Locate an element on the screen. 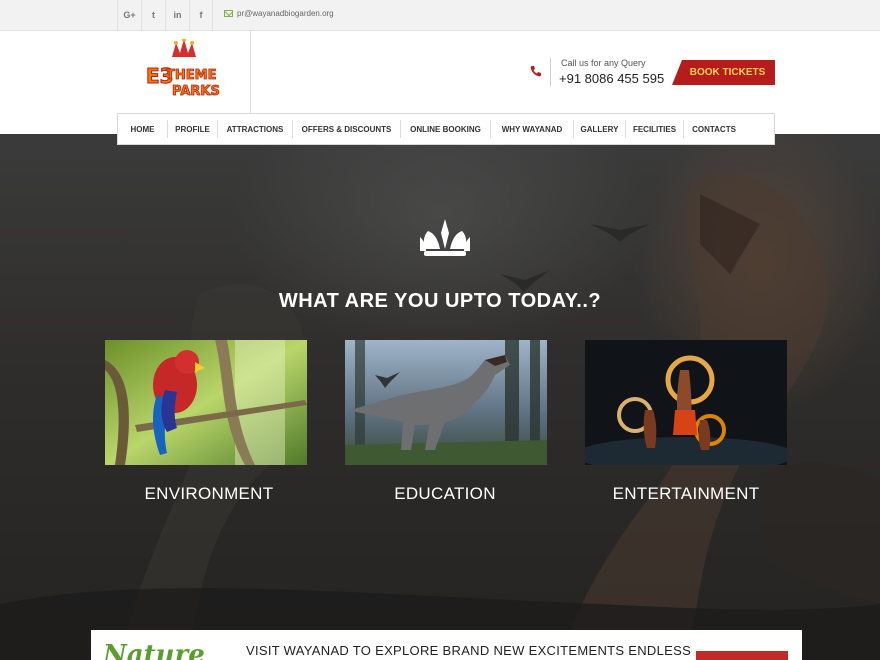 The height and width of the screenshot is (660, 880). nav-online-booking: ONLINE BOOKING is located at coordinates (446, 129).